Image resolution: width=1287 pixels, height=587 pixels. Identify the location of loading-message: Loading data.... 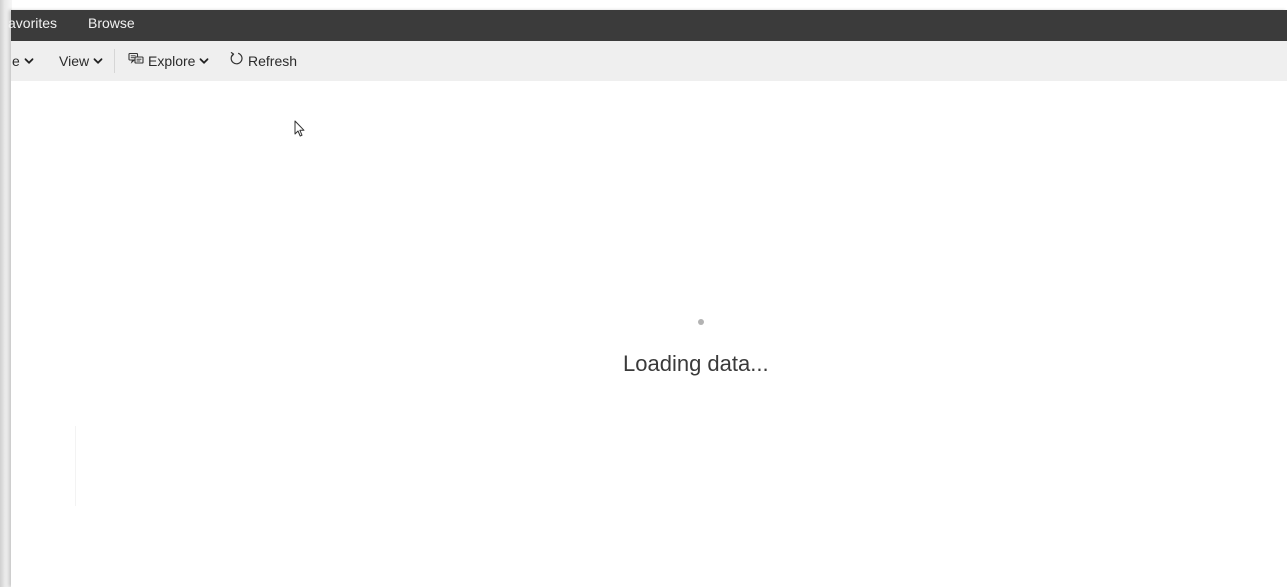
(696, 363).